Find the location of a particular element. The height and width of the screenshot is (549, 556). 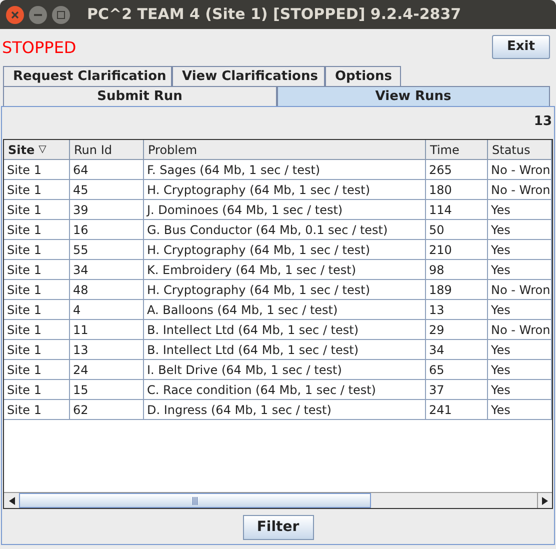

exit-button: Exit is located at coordinates (521, 46).